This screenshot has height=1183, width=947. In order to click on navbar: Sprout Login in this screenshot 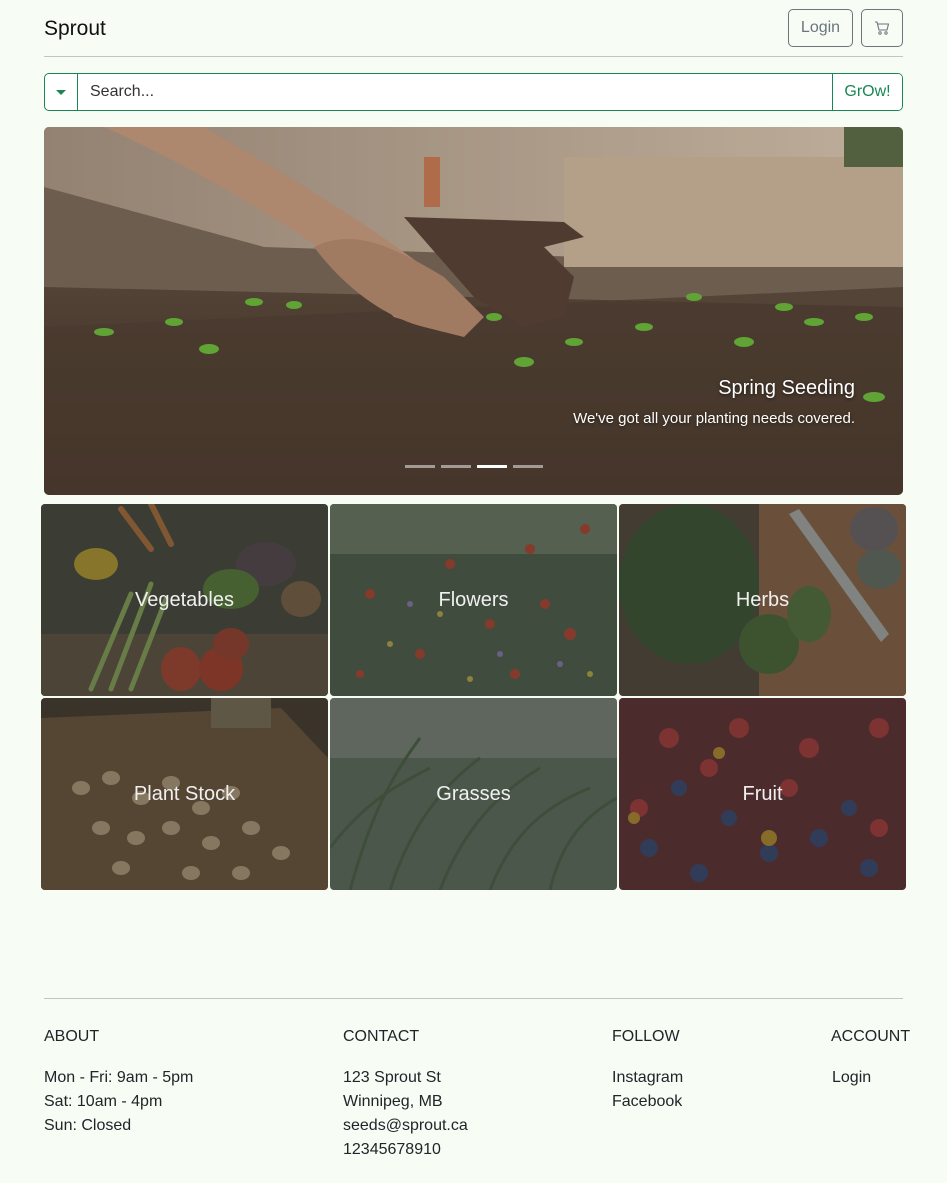, I will do `click(473, 28)`.